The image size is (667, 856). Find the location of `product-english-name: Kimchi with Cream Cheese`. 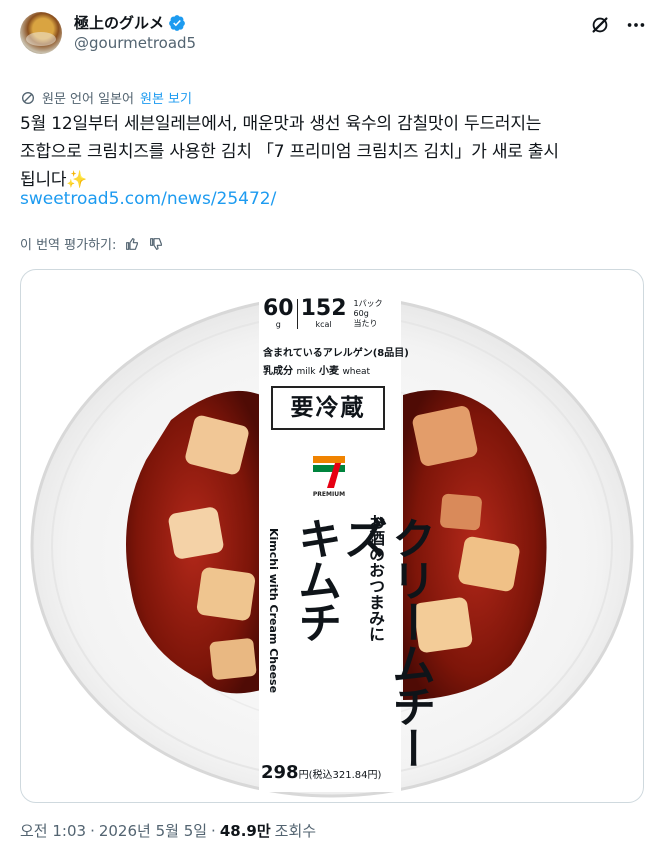

product-english-name: Kimchi with Cream Cheese is located at coordinates (273, 611).